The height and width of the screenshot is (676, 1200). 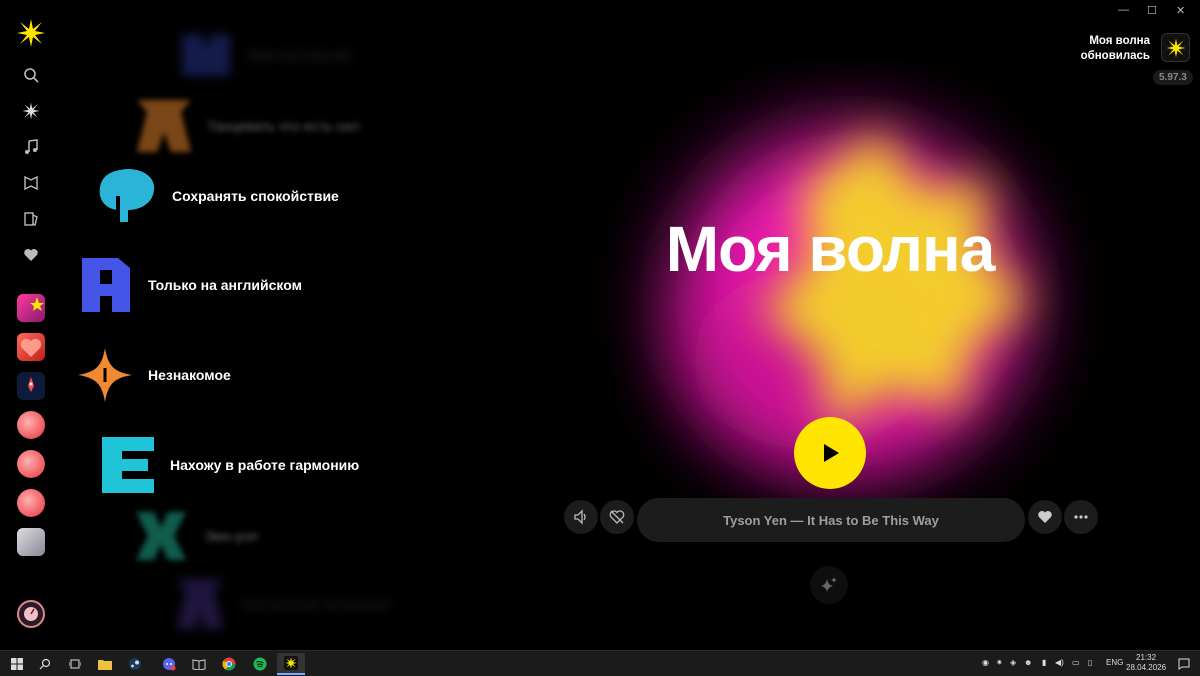 I want to click on vibe-label: Эмо-рэп, so click(x=231, y=536).